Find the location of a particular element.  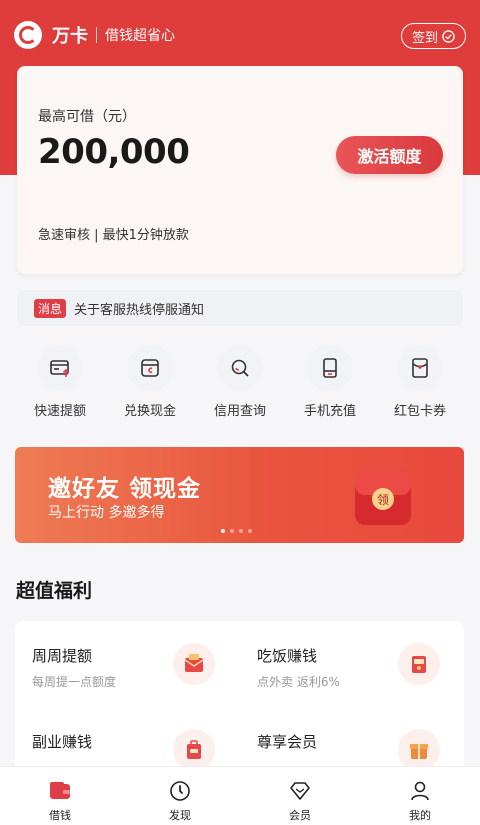

phone-icon is located at coordinates (330, 368).